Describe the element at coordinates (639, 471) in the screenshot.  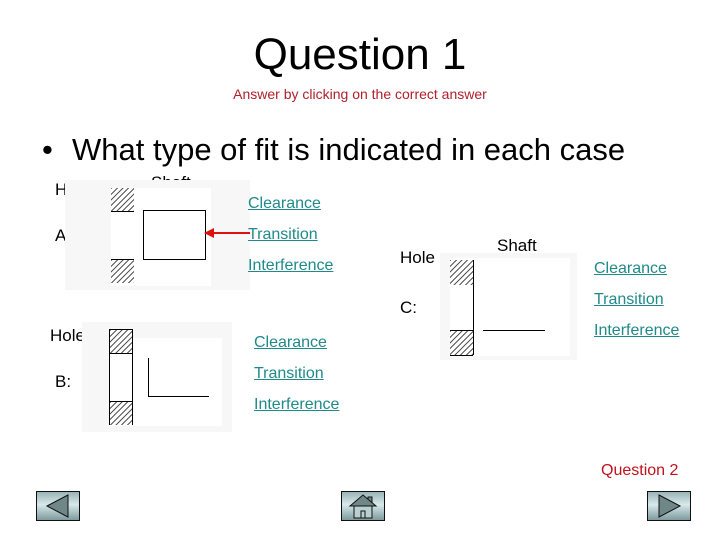
I see `next-question-link: Question 2` at that location.